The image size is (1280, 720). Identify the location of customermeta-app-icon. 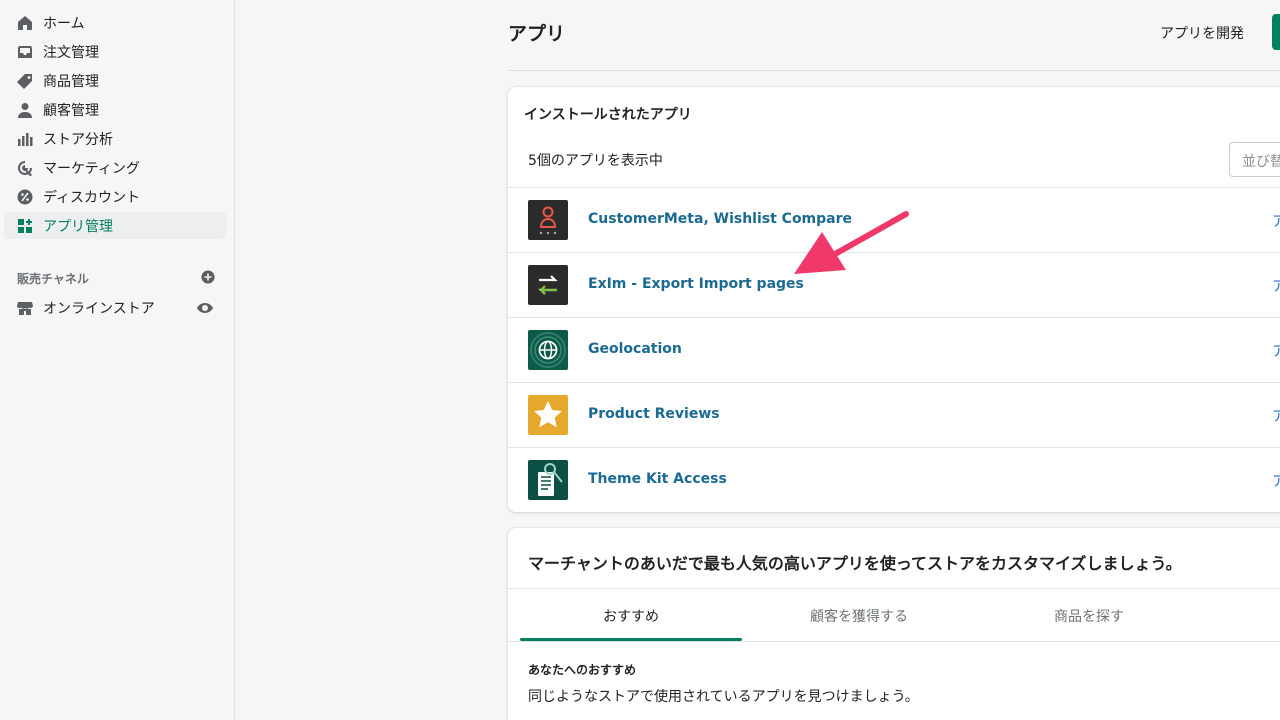
(548, 220).